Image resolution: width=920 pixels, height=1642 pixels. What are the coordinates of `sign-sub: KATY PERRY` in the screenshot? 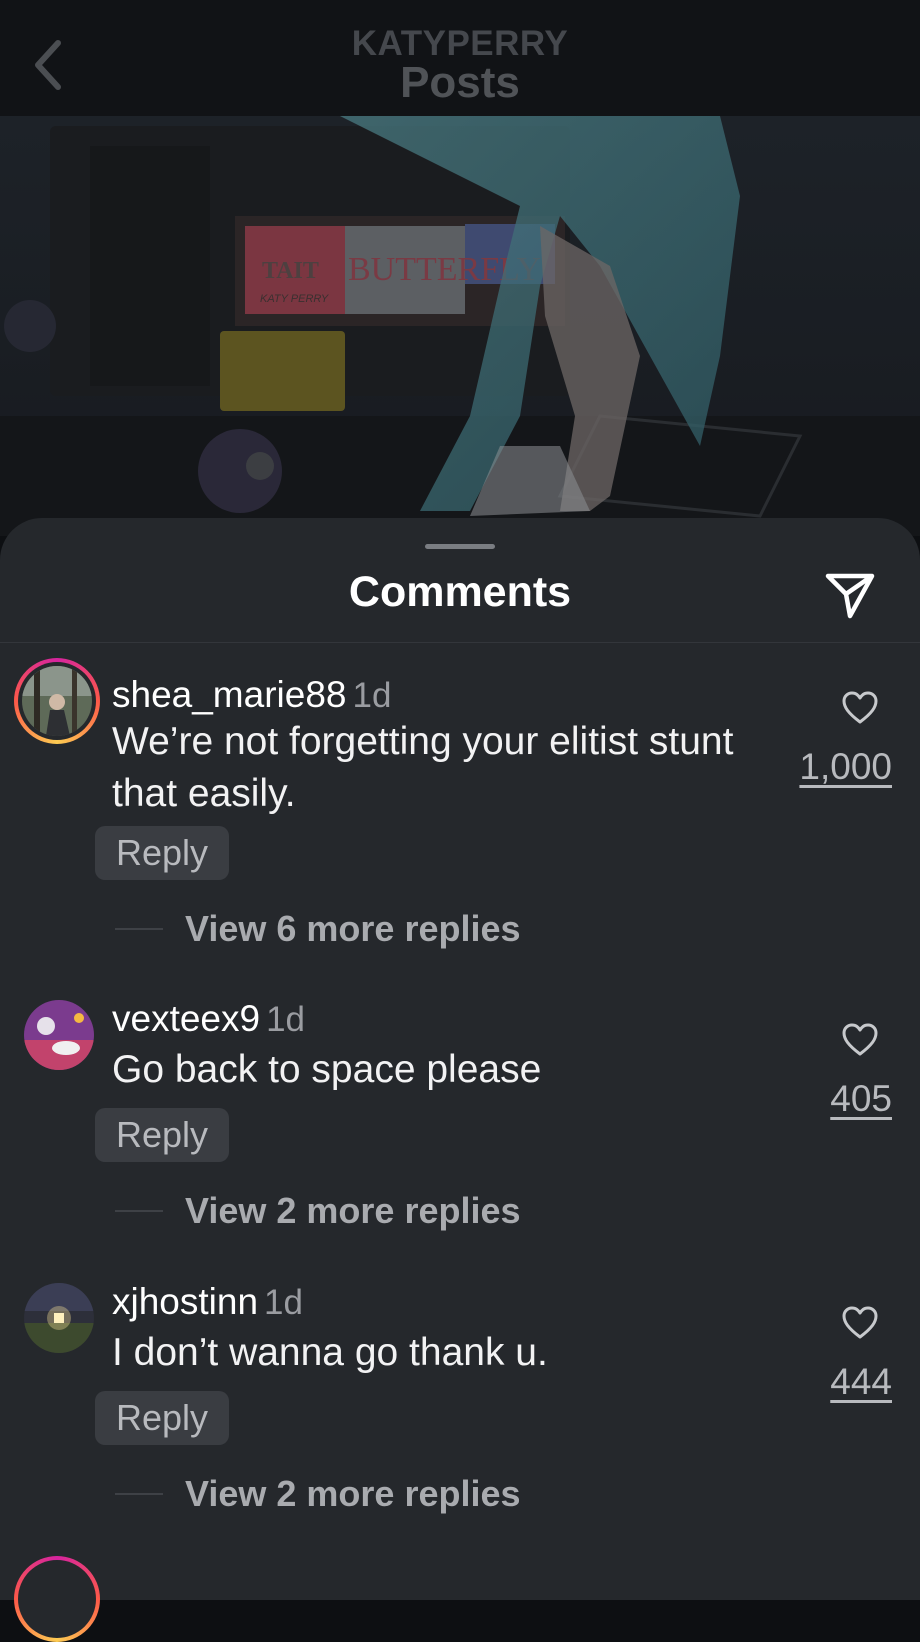 It's located at (294, 299).